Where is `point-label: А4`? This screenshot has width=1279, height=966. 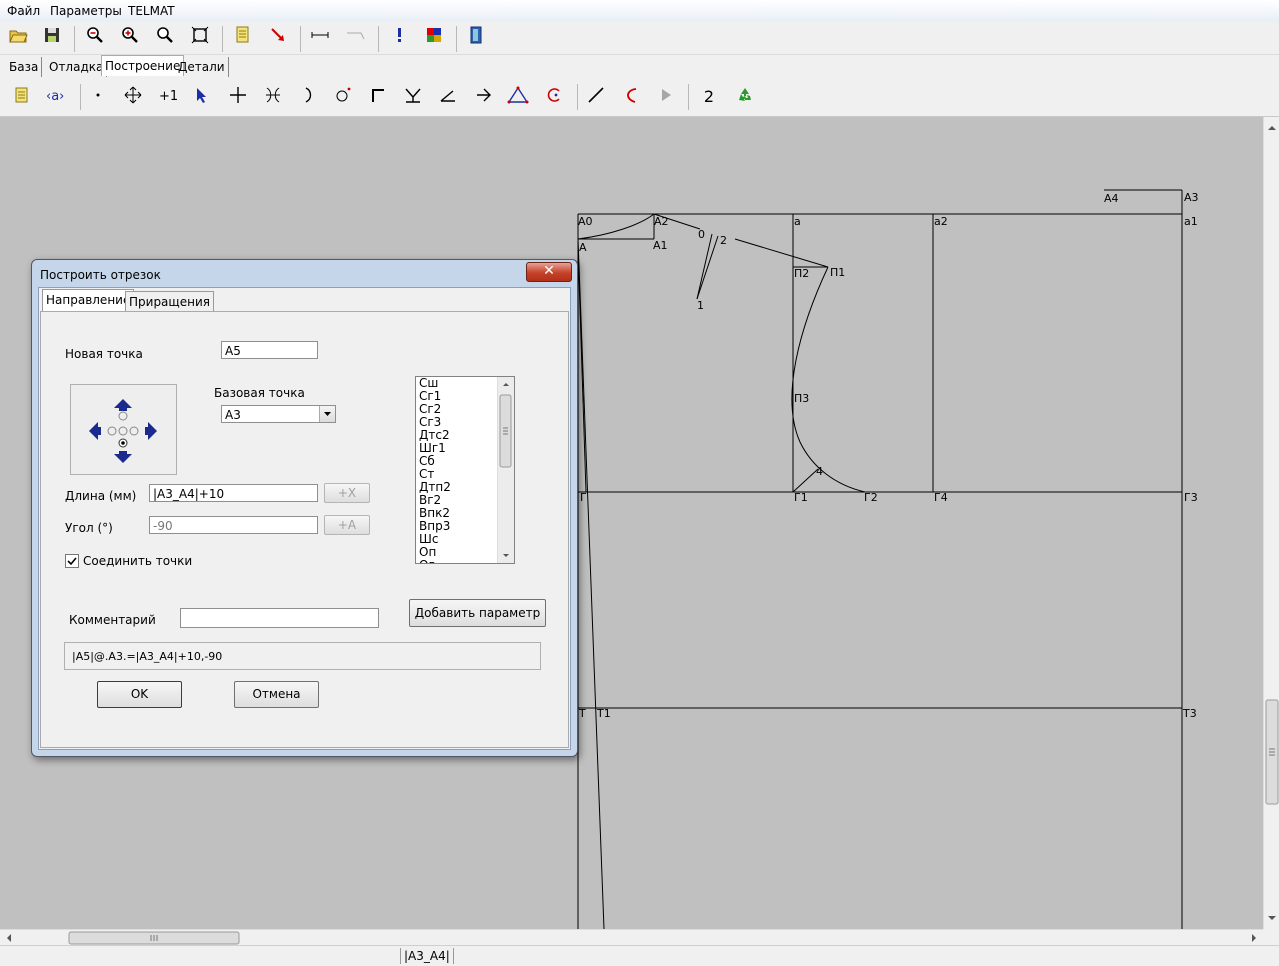
point-label: А4 is located at coordinates (1111, 198).